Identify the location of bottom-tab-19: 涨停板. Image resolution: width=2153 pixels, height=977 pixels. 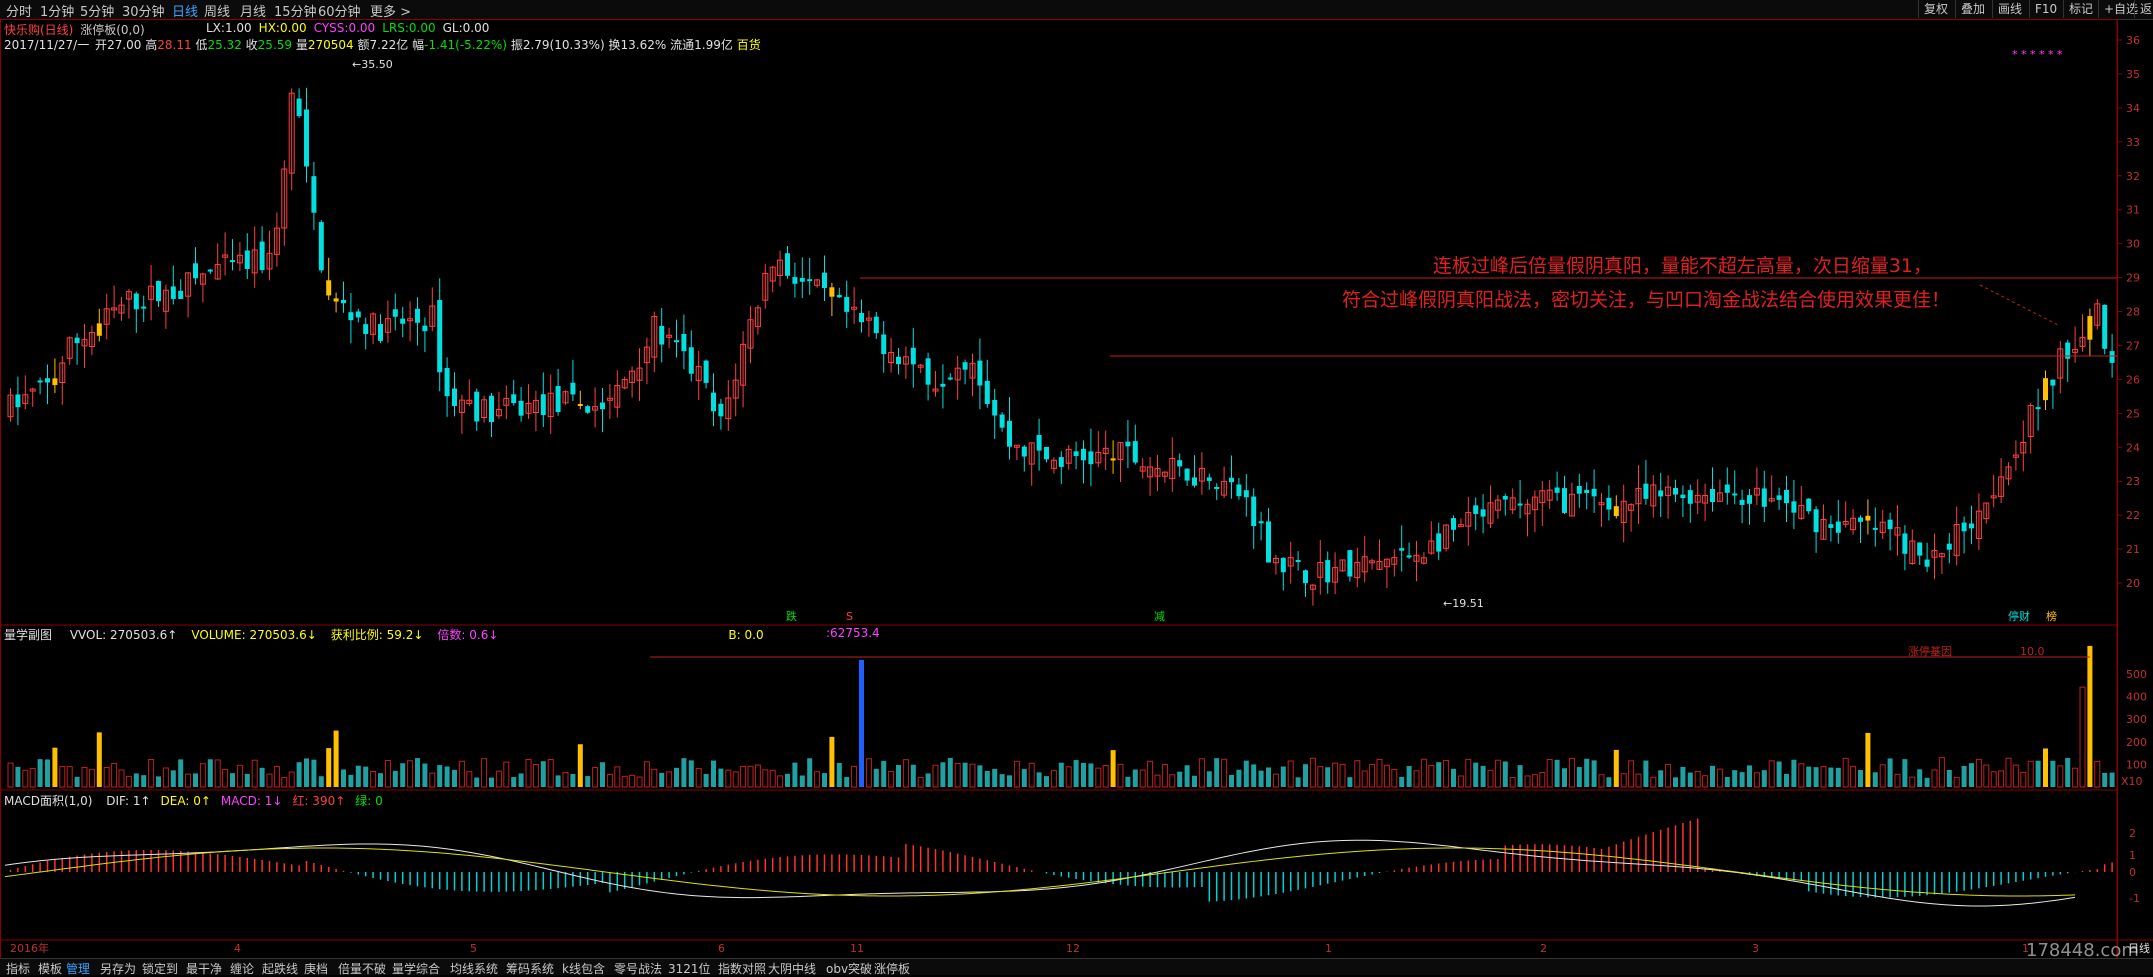
(892, 968).